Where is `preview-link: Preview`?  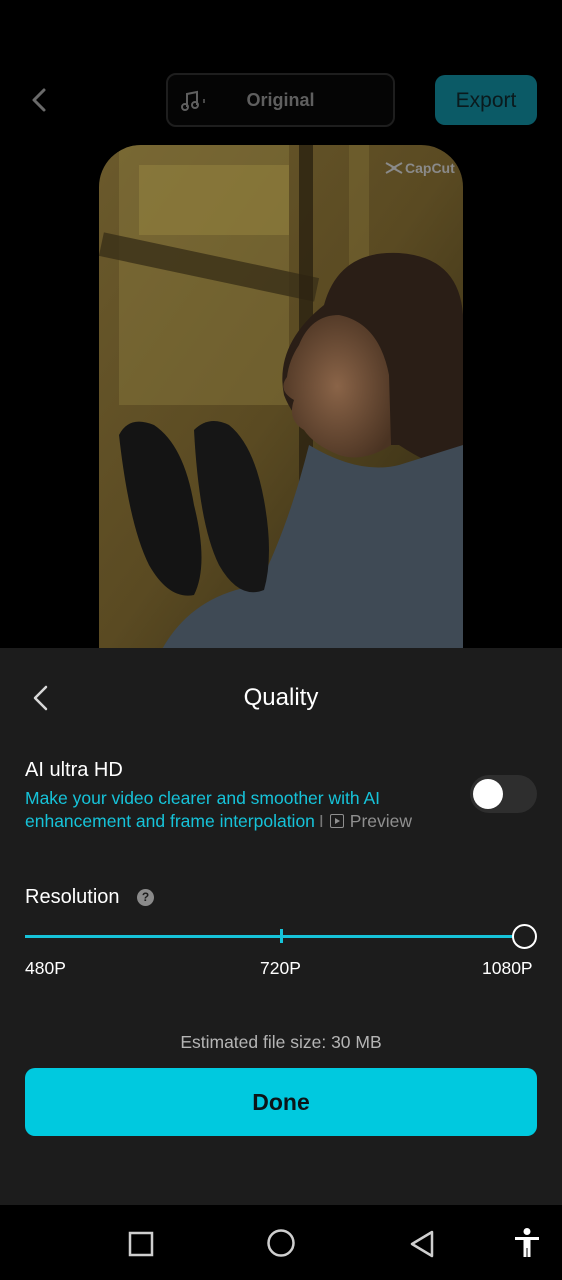 preview-link: Preview is located at coordinates (371, 821).